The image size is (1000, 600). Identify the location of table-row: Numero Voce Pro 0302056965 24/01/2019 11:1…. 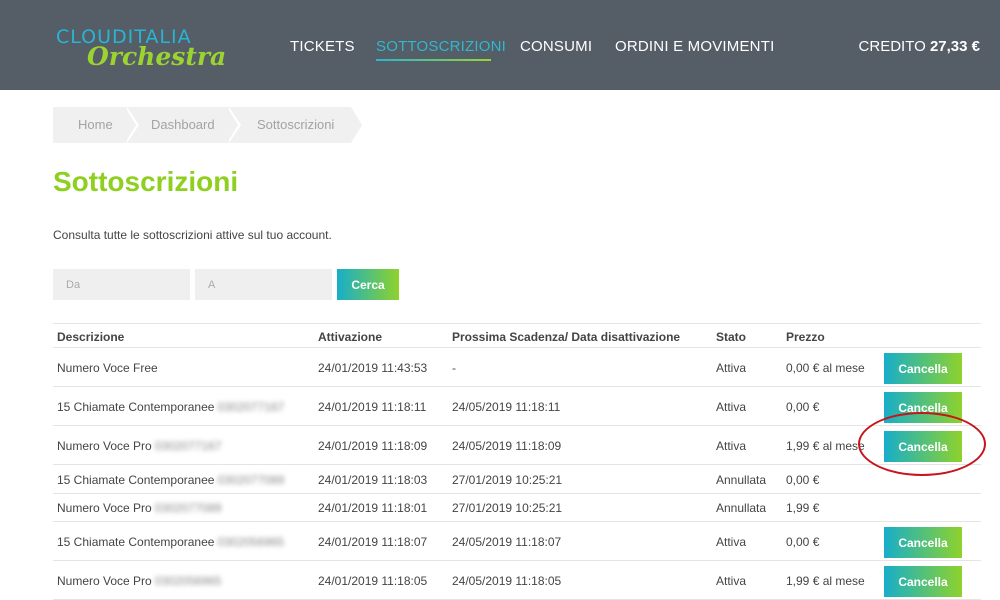
(517, 580).